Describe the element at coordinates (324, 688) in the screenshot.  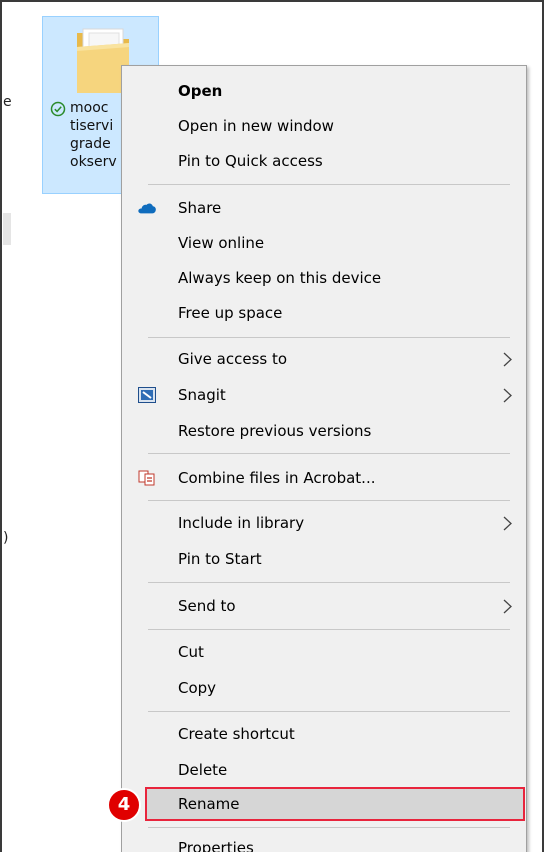
I see `menu-item-copy: Copy` at that location.